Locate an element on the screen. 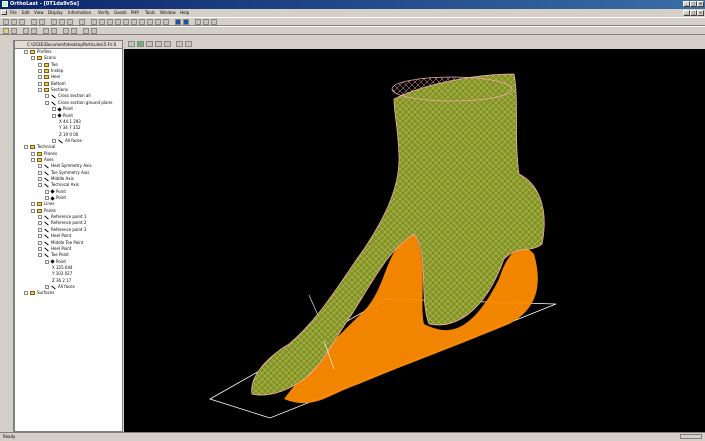 Image resolution: width=705 pixels, height=441 pixels. tree-item: Scans is located at coordinates (43, 58).